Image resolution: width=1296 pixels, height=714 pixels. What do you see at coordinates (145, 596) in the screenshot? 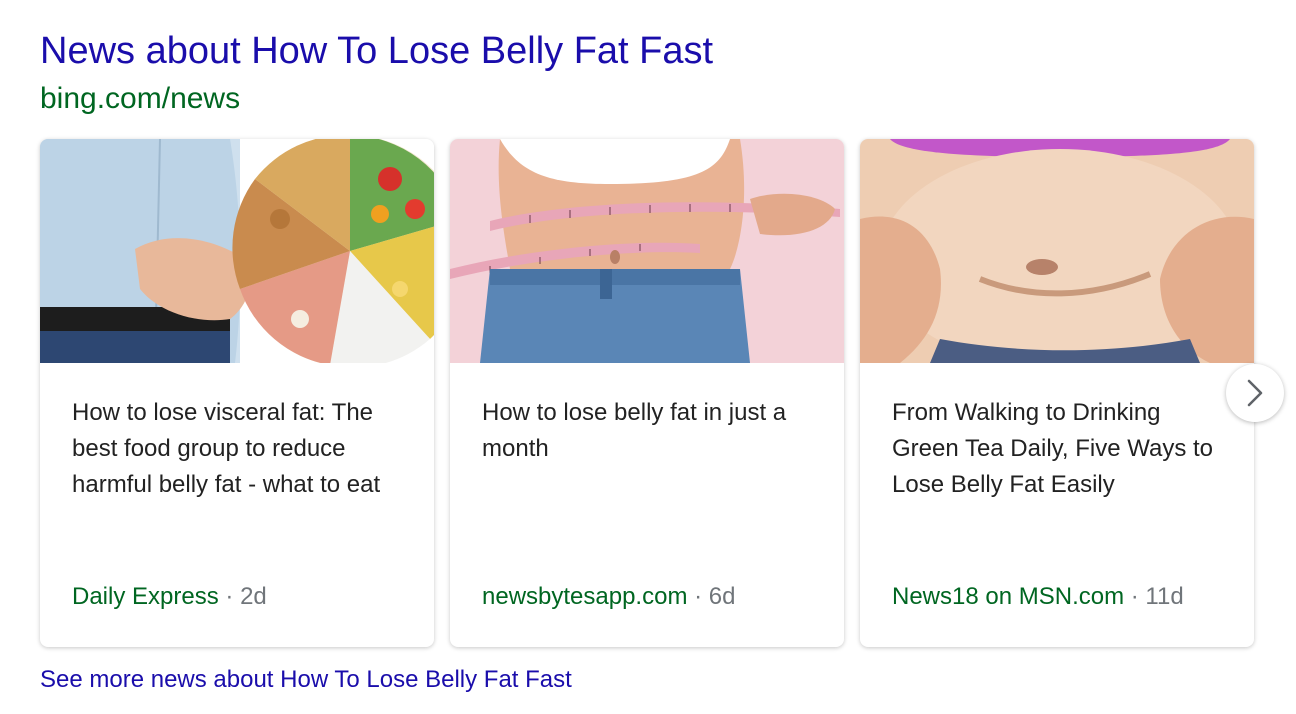
I see `news-card-1-source: Daily Express` at bounding box center [145, 596].